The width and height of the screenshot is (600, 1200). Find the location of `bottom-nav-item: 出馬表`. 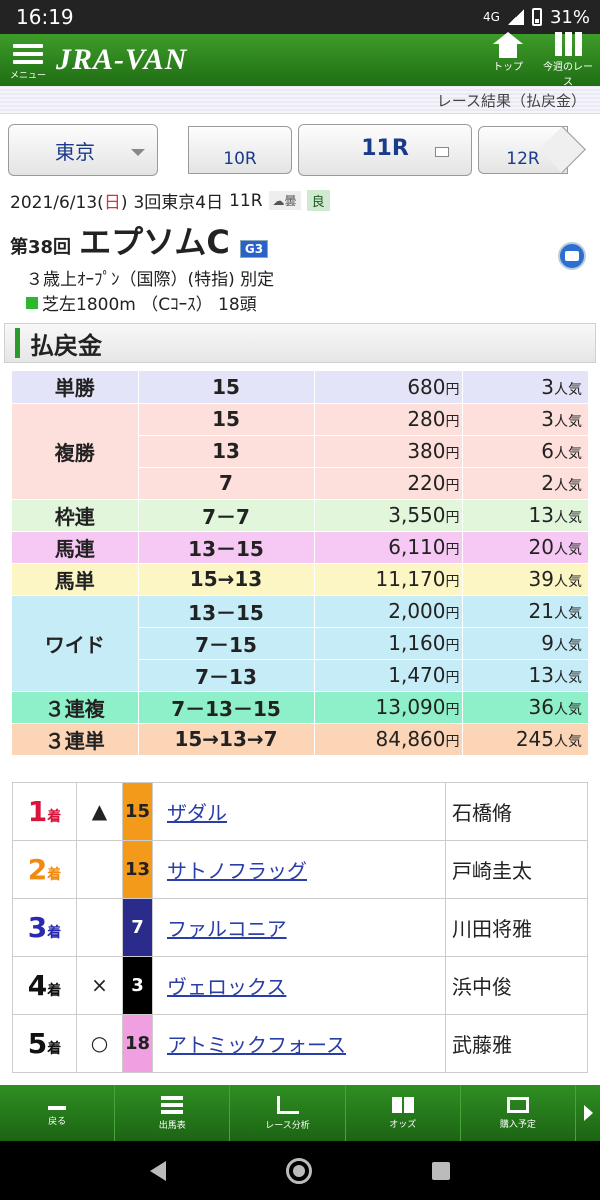

bottom-nav-item: 出馬表 is located at coordinates (173, 1113).